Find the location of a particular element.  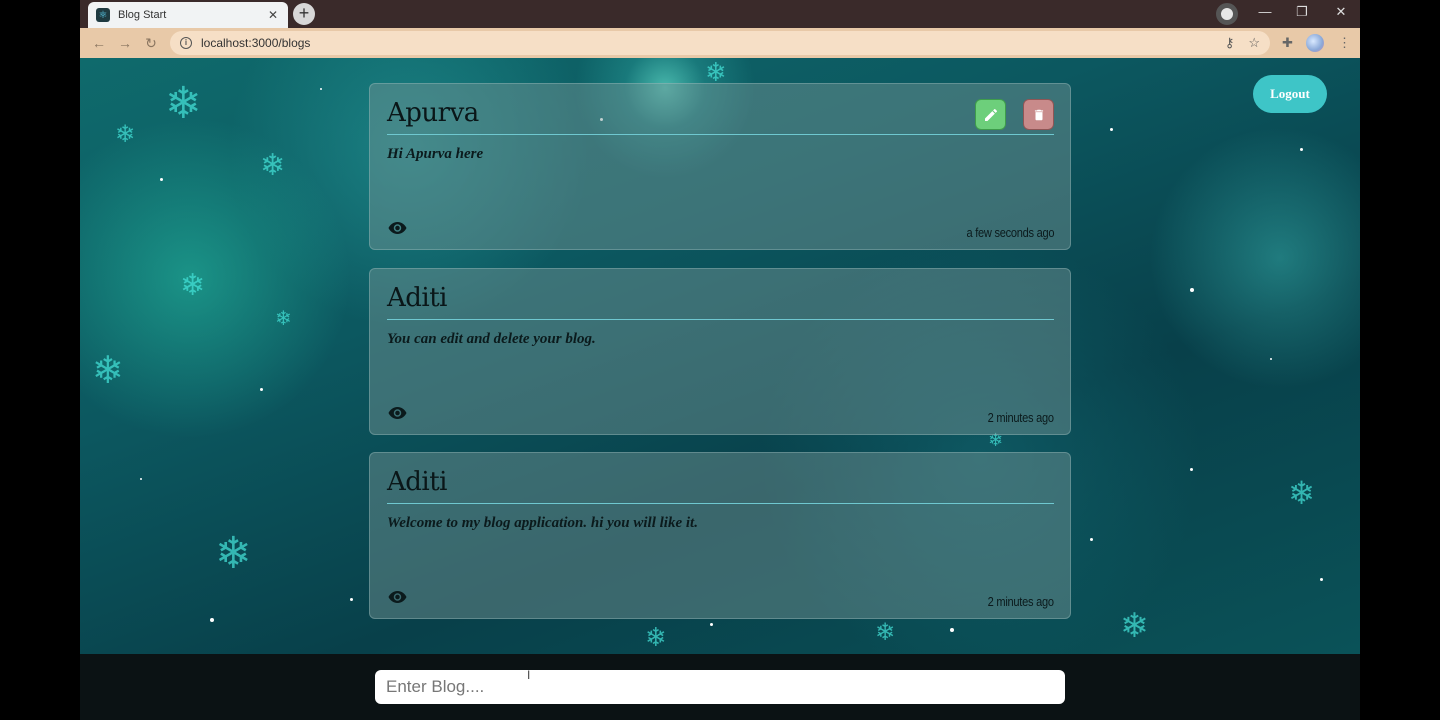

url-text: localhost:3000/blogs is located at coordinates (256, 43).